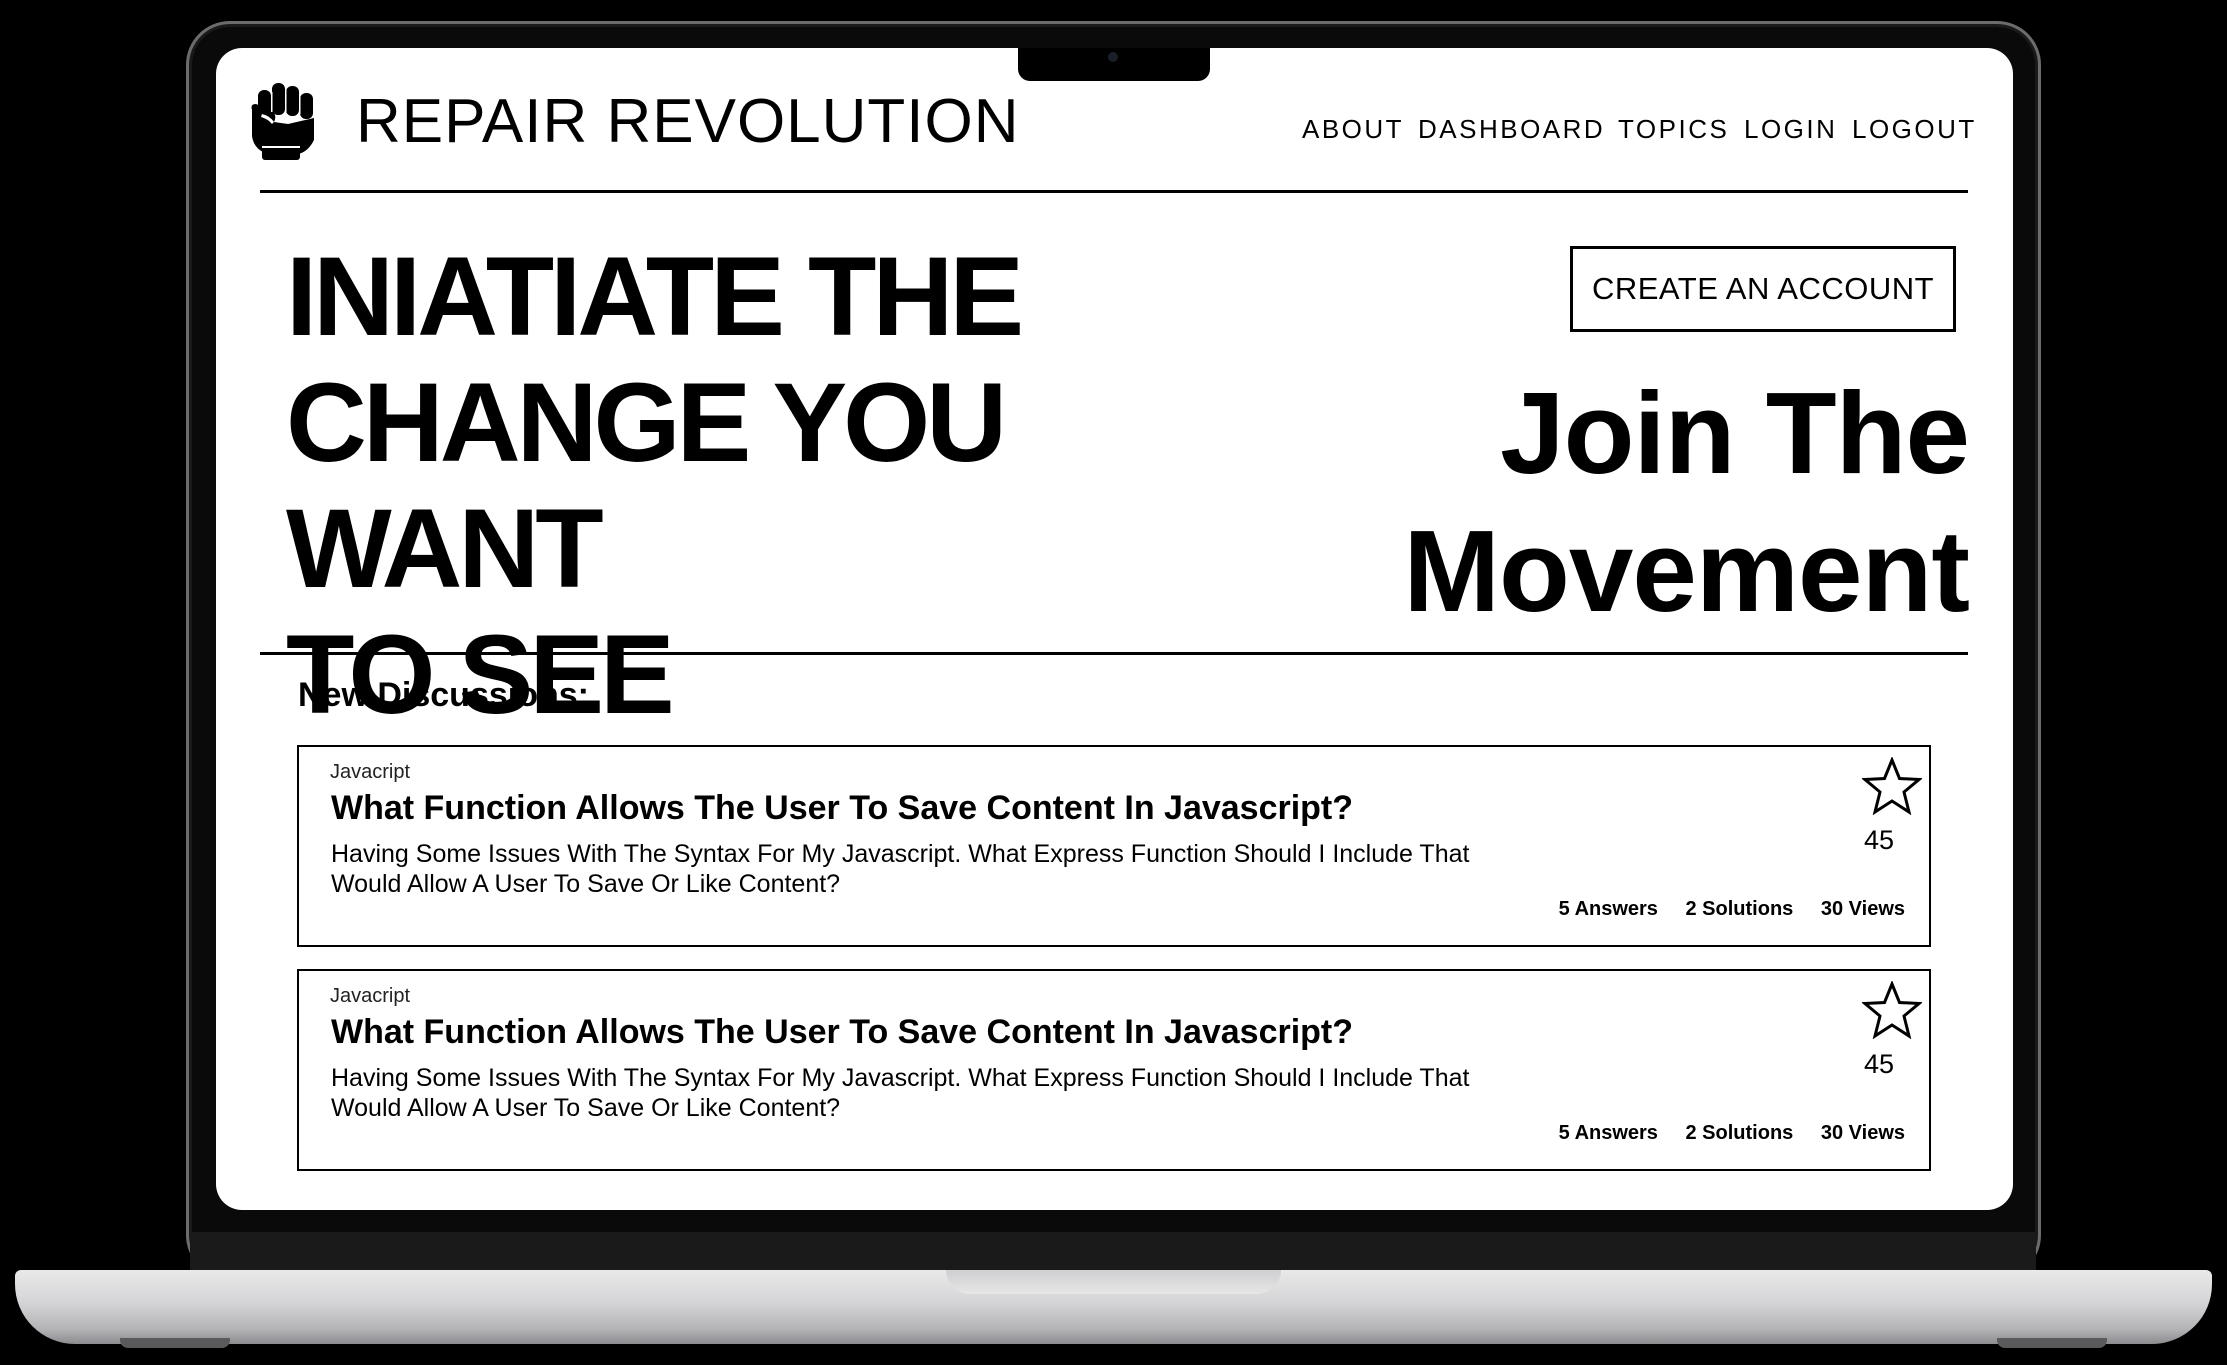 Image resolution: width=2227 pixels, height=1365 pixels. Describe the element at coordinates (1353, 129) in the screenshot. I see `nav-about: ABOUT` at that location.